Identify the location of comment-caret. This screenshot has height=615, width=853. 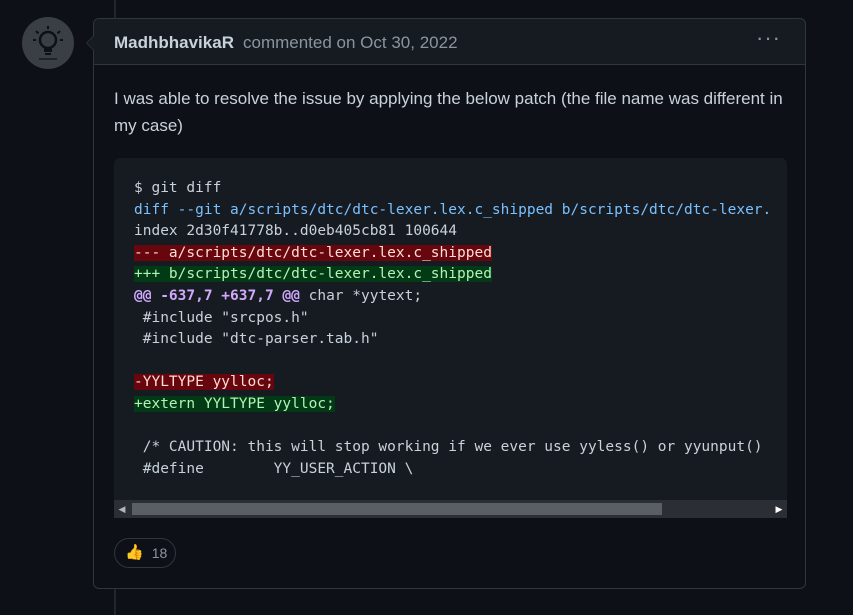
(90, 43).